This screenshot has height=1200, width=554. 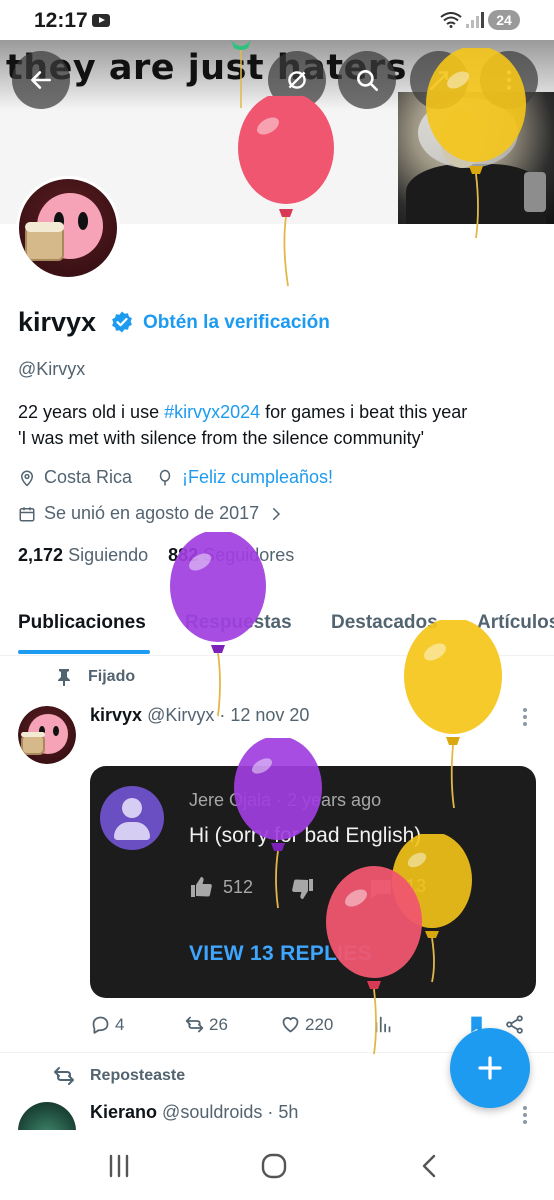 What do you see at coordinates (476, 20) in the screenshot?
I see `signal-icon` at bounding box center [476, 20].